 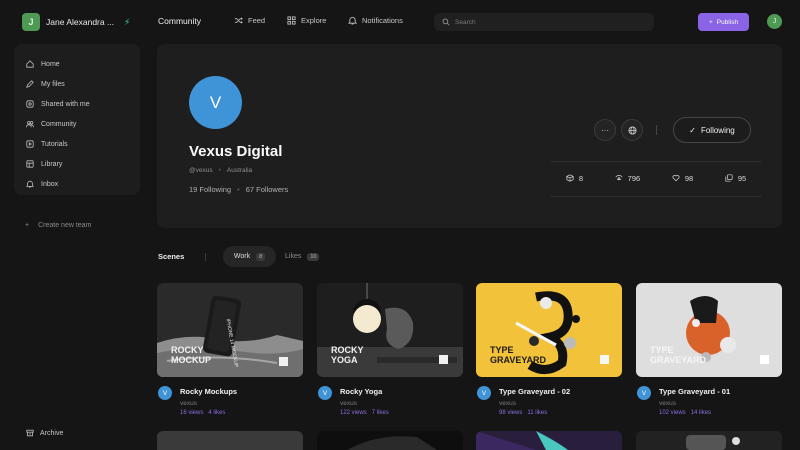 I want to click on profile-follow-counts: 19 Following • 67 Followers, so click(x=238, y=189).